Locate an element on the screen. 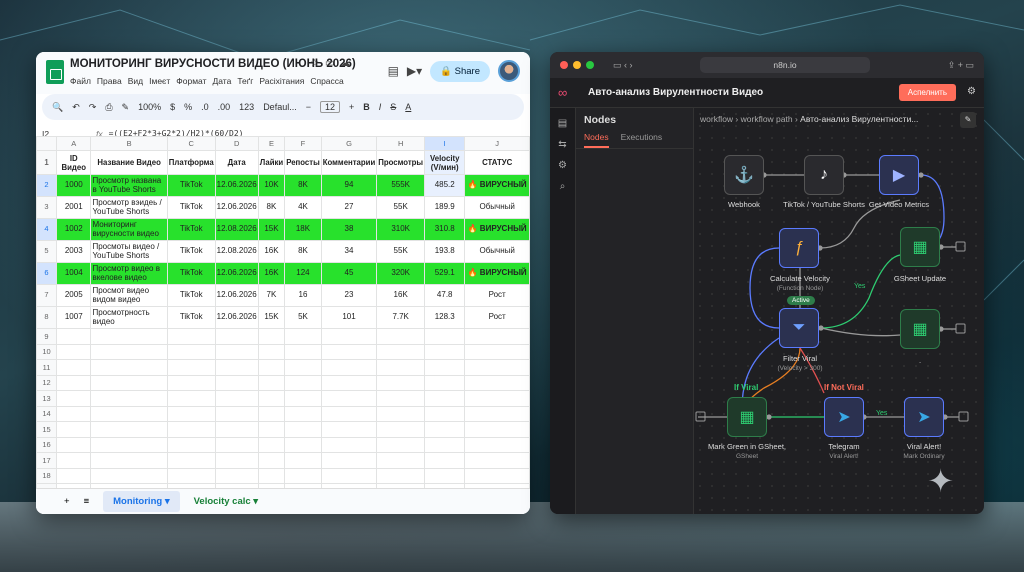  bold-button: B is located at coordinates (366, 107).